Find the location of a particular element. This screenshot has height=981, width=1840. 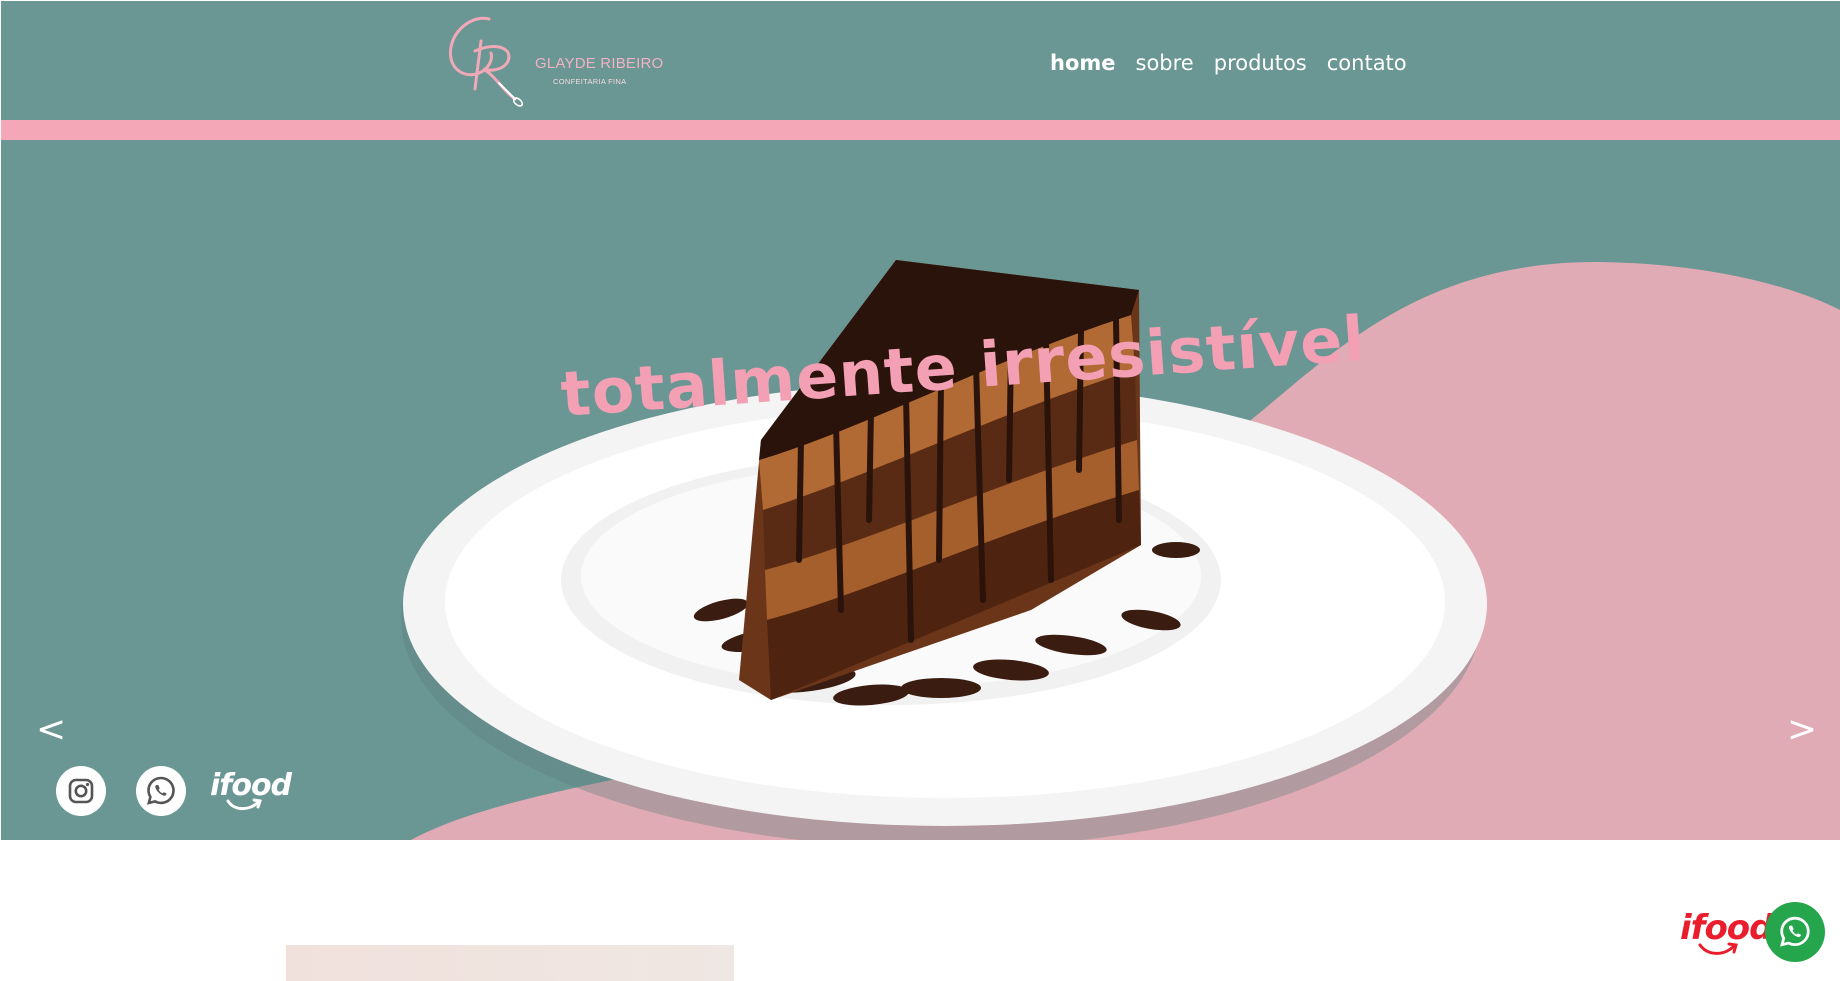

instagram-icon is located at coordinates (81, 791).